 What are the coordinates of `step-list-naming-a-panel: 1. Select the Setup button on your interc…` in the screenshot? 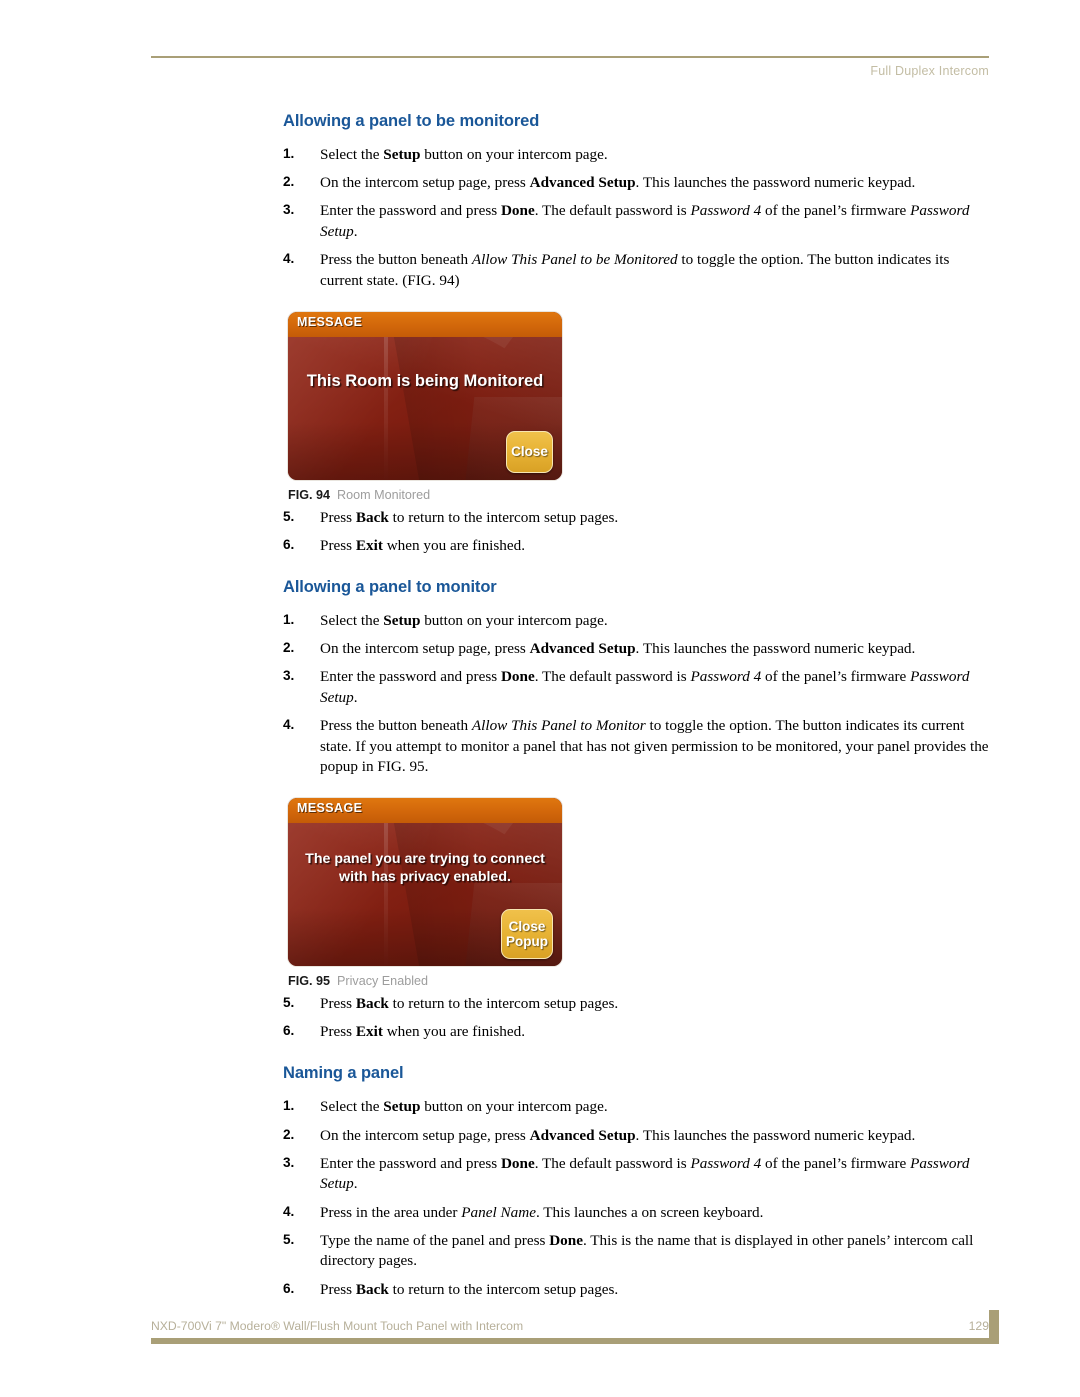 It's located at (637, 1198).